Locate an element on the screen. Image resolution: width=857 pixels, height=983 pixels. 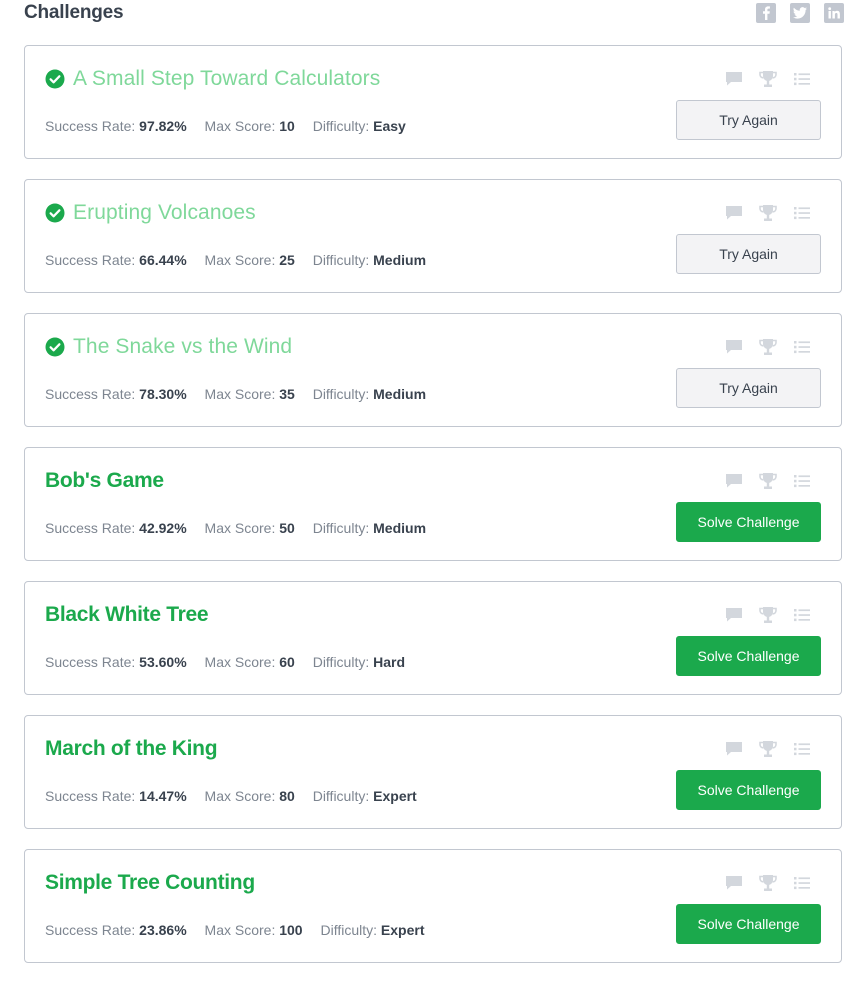
success-rate-value: 66.44% is located at coordinates (163, 260).